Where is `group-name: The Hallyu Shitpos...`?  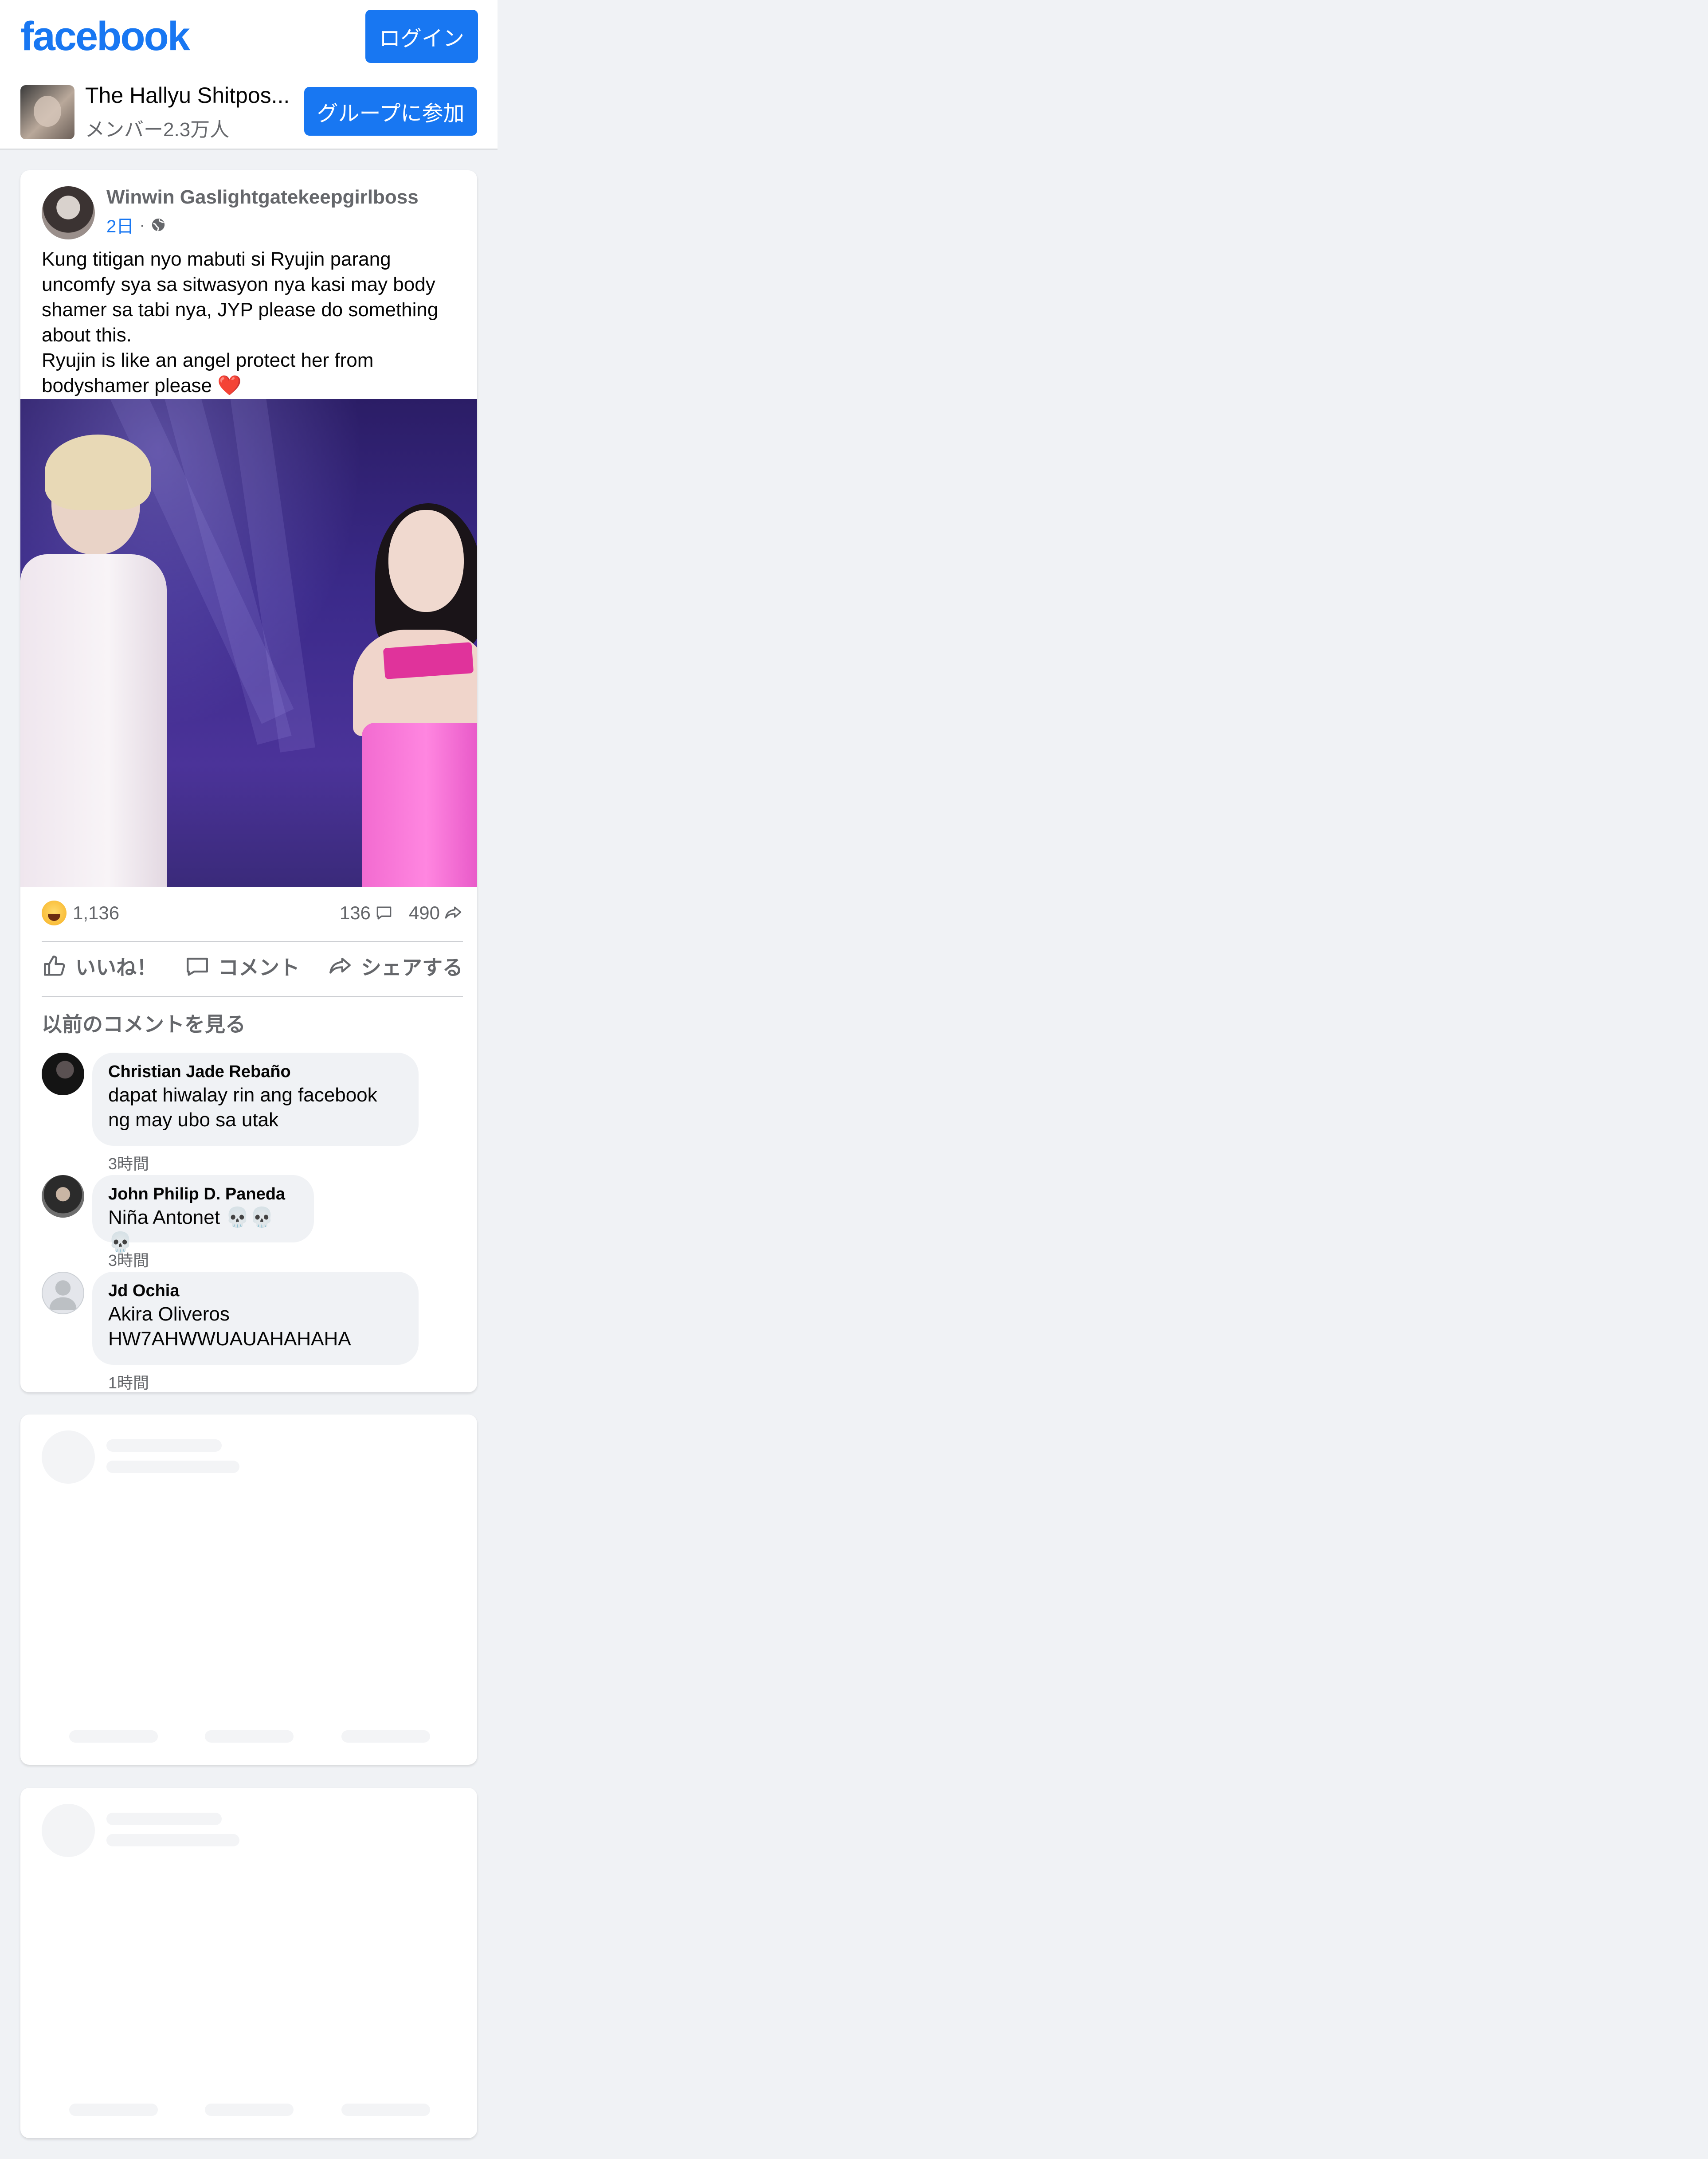
group-name: The Hallyu Shitpos... is located at coordinates (187, 95).